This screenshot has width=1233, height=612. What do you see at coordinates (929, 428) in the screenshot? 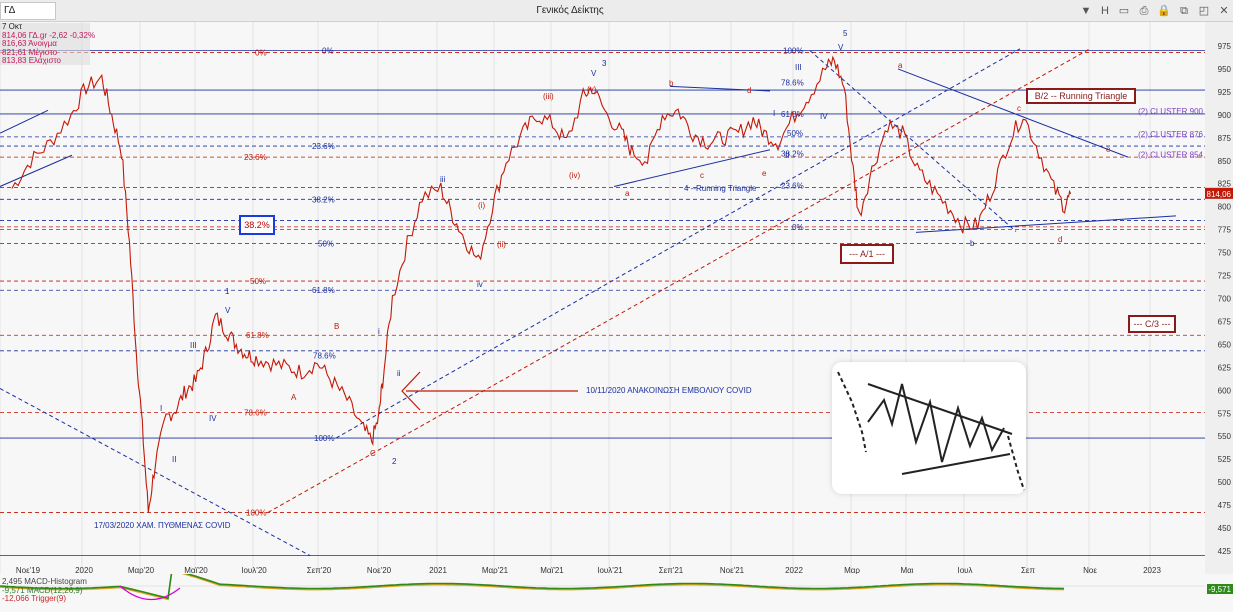
I see `triangle-sketch-image` at bounding box center [929, 428].